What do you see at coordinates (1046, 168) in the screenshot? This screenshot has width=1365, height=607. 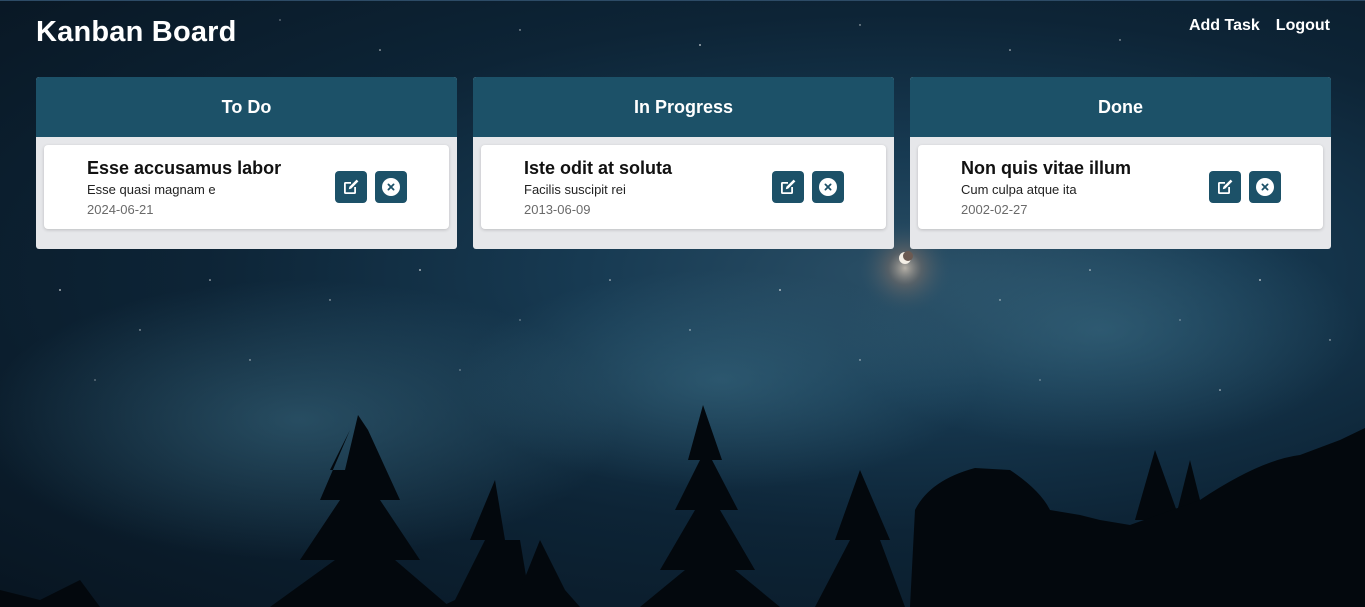 I see `task-title: Non quis vitae illum` at bounding box center [1046, 168].